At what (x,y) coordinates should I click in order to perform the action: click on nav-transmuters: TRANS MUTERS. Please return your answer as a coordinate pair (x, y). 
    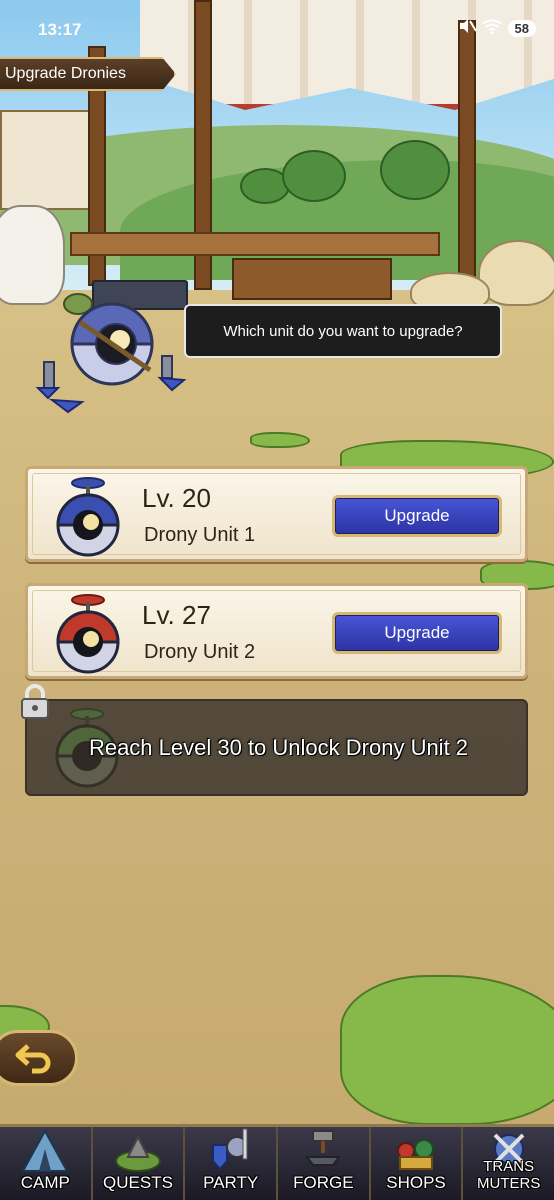
    Looking at the image, I should click on (508, 1163).